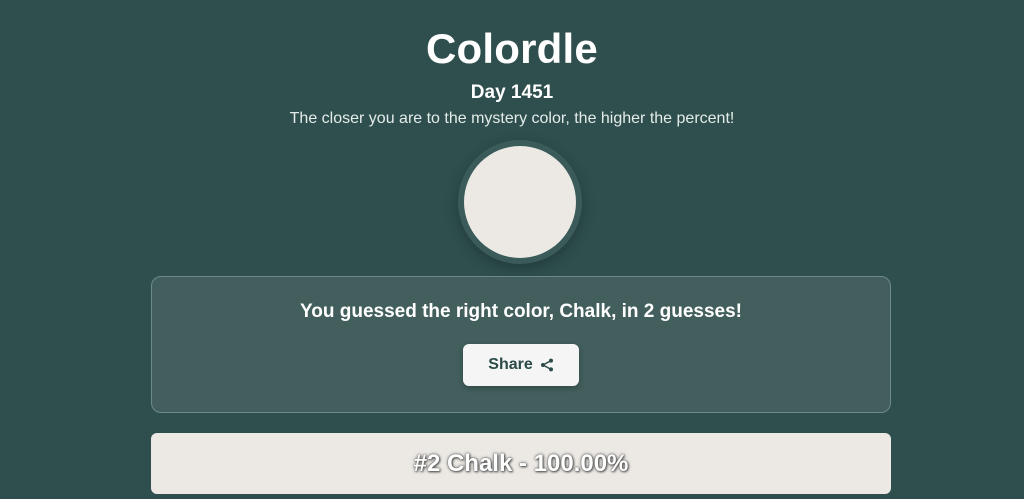  I want to click on day-label: Day 1451, so click(512, 92).